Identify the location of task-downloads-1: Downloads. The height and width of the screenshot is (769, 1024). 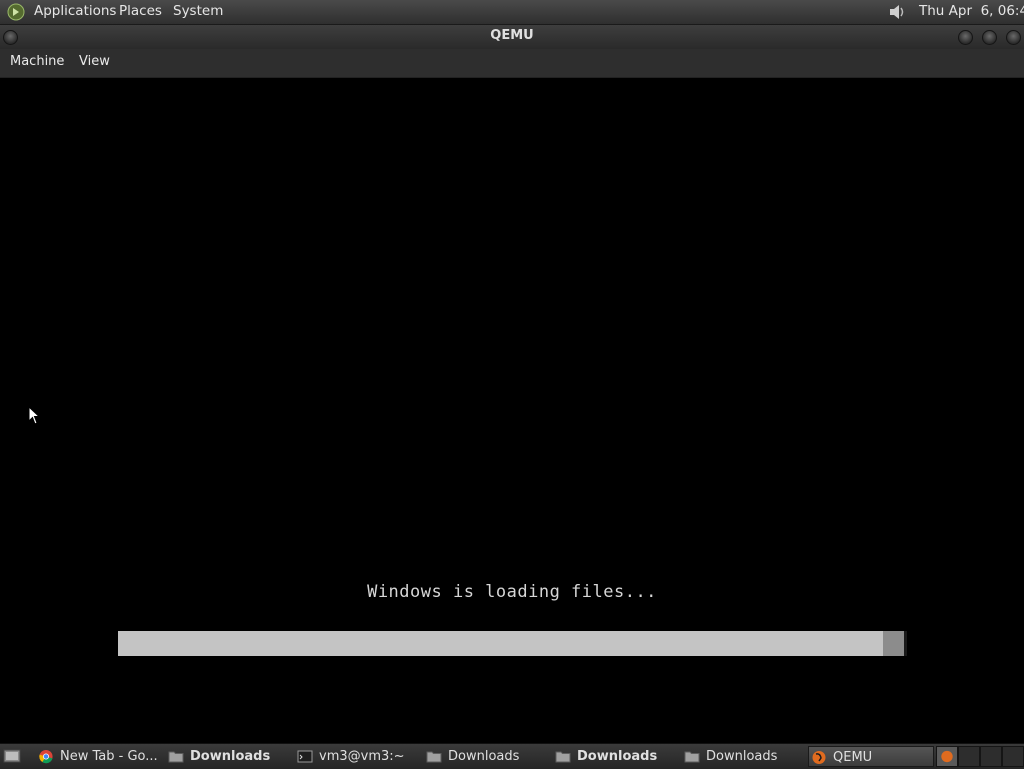
(227, 756).